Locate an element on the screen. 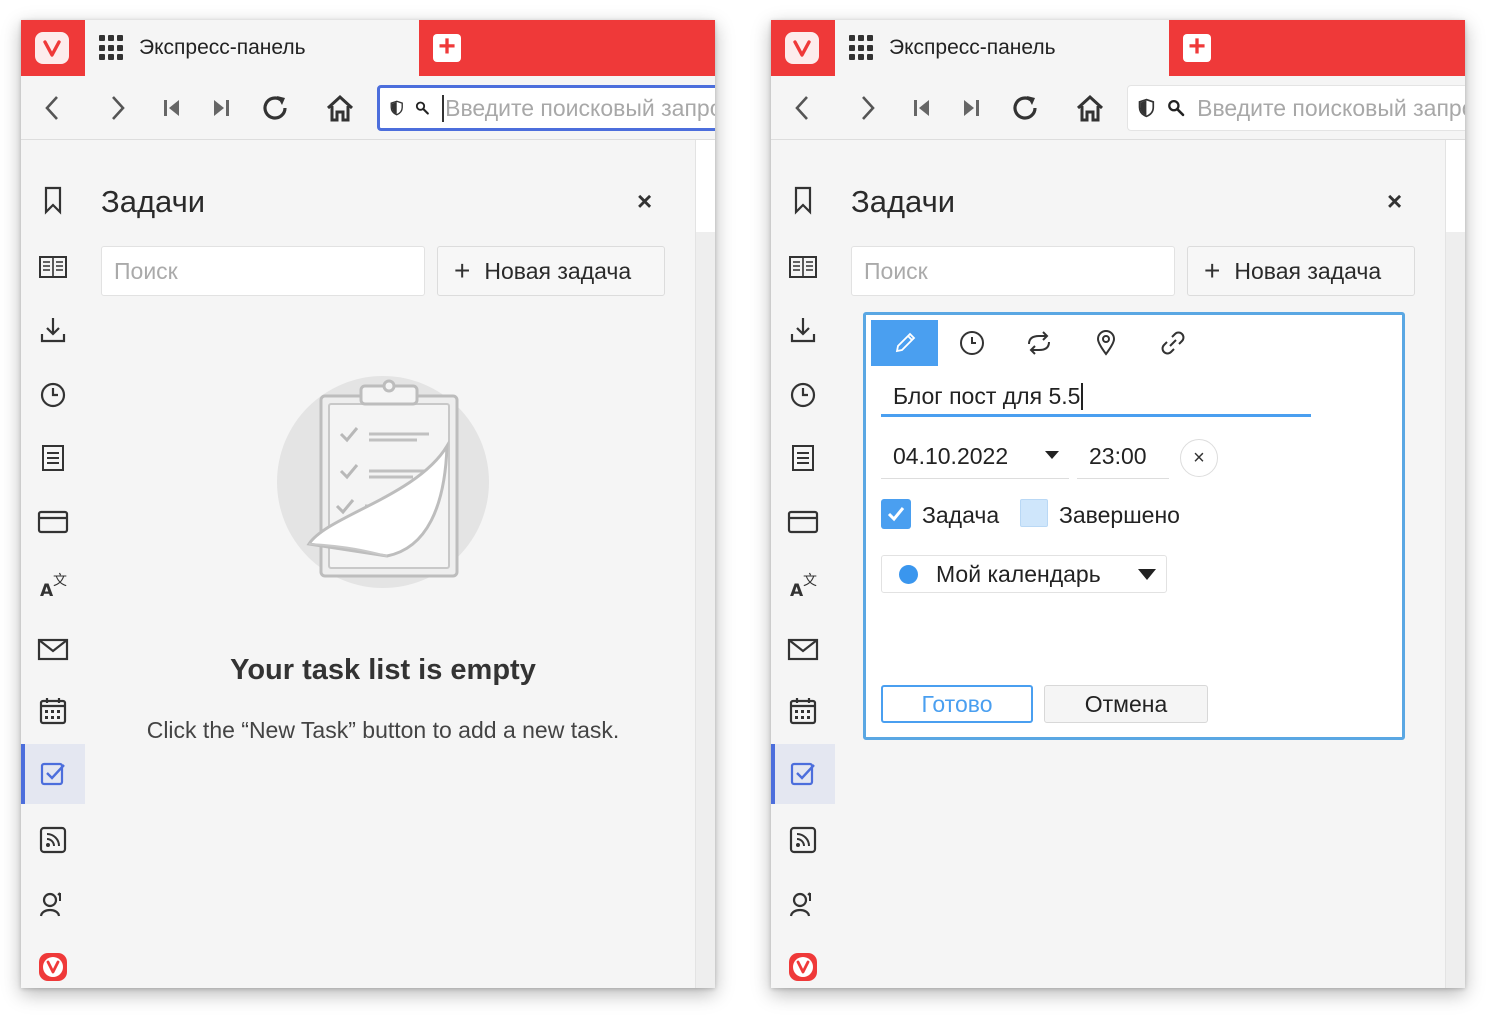  home-icon is located at coordinates (1090, 108).